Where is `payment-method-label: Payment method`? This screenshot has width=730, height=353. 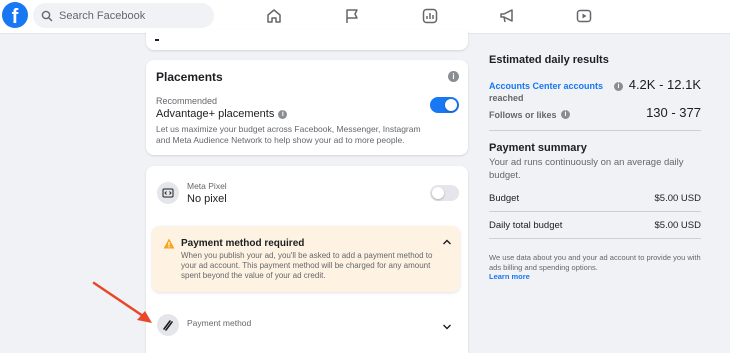 payment-method-label: Payment method is located at coordinates (219, 323).